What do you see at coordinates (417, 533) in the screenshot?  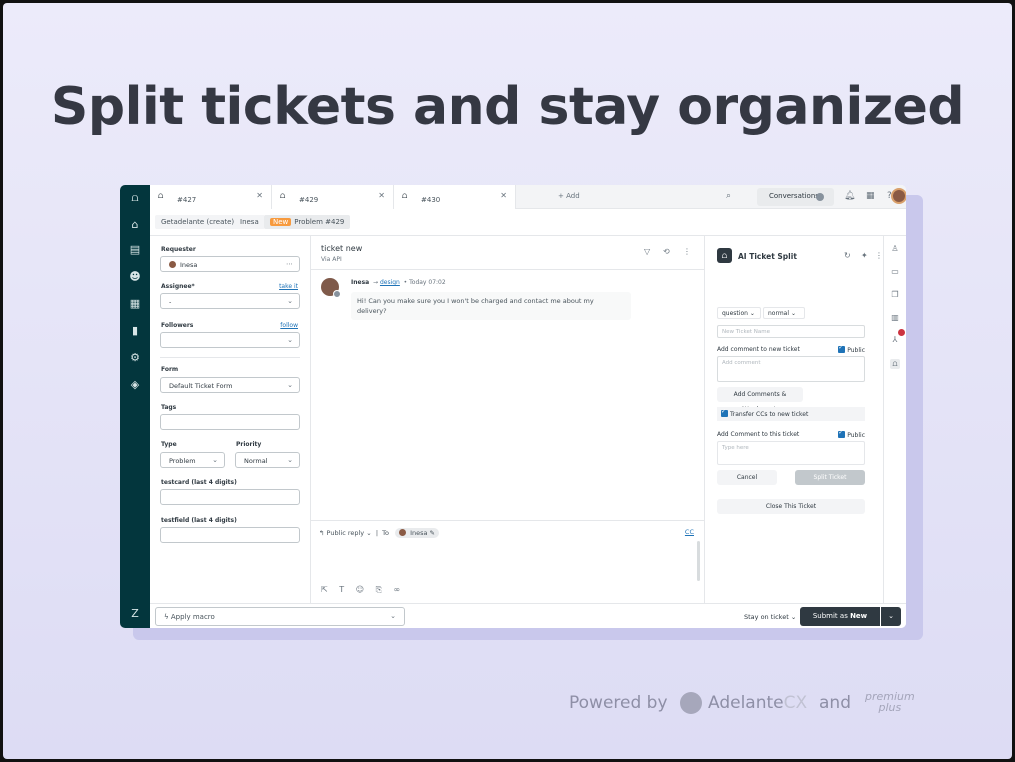 I see `recipient-chip: Inesa ✎` at bounding box center [417, 533].